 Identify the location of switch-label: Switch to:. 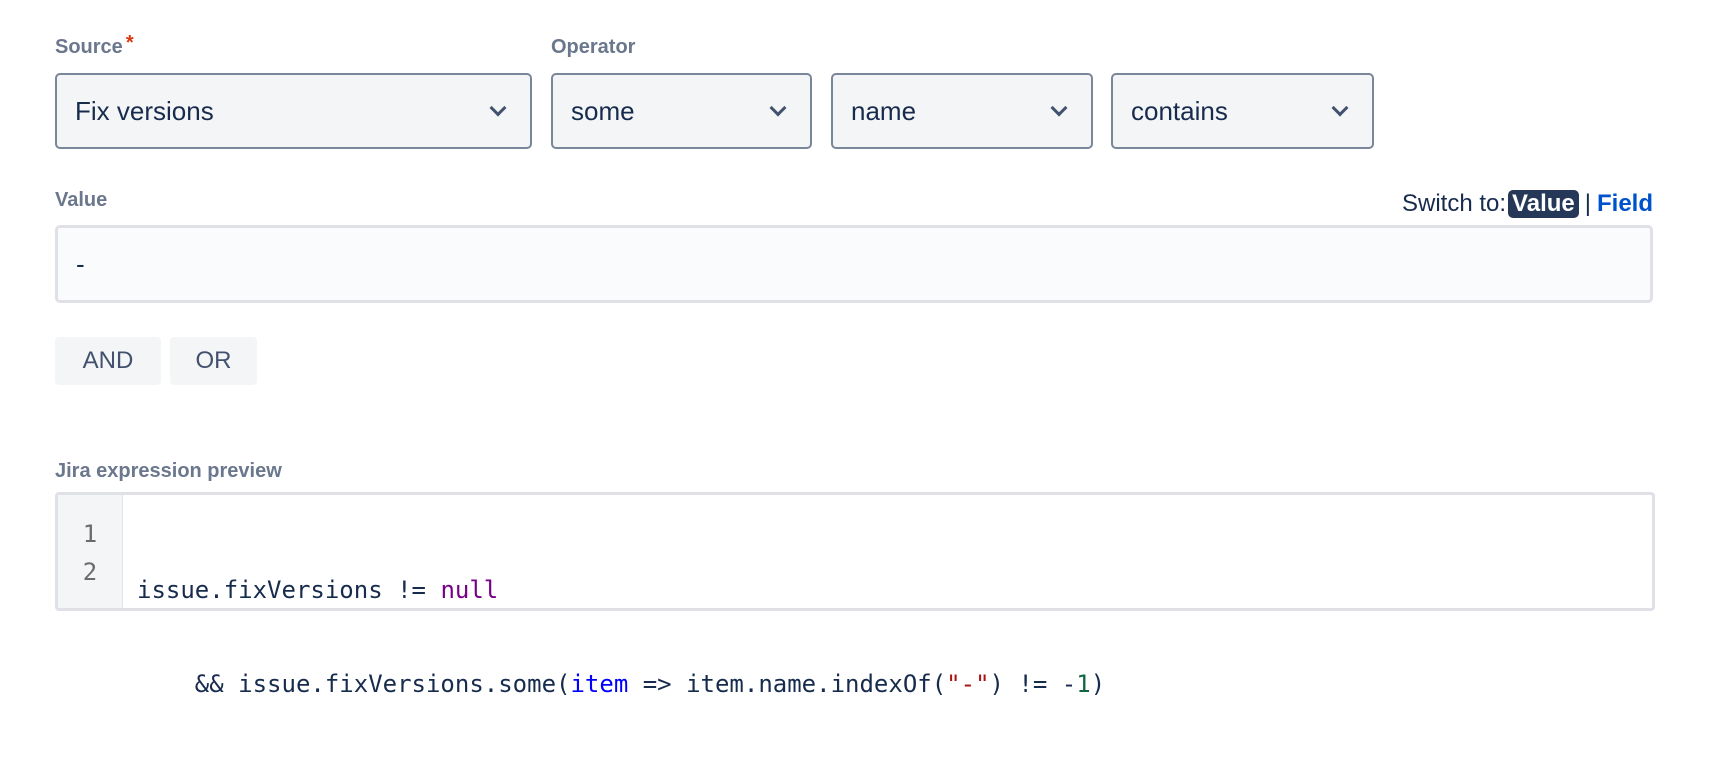
(1454, 203).